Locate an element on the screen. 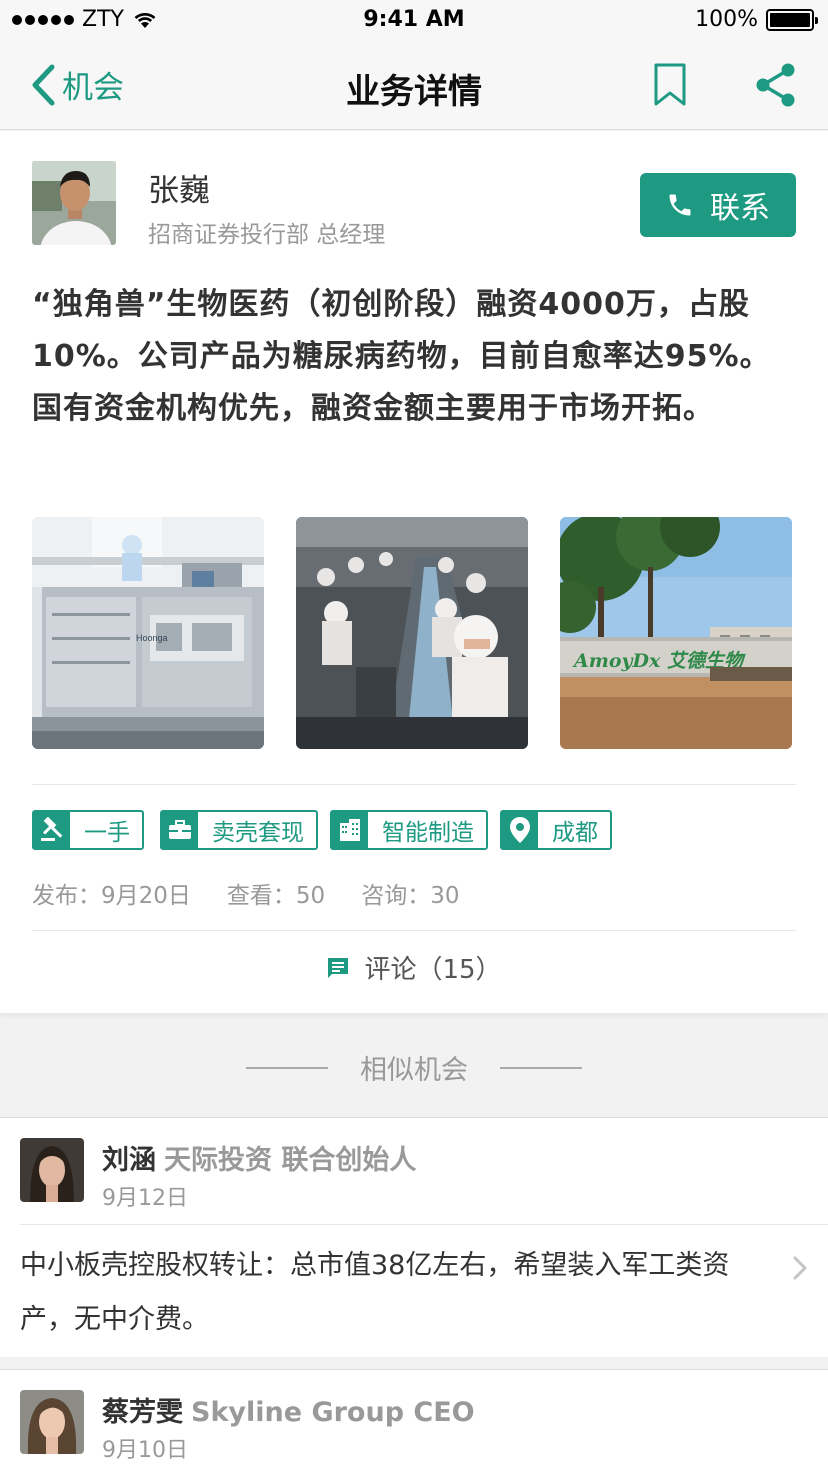 This screenshot has width=828, height=1472. company-campus-image: AmoyDx 艾德生物 is located at coordinates (676, 633).